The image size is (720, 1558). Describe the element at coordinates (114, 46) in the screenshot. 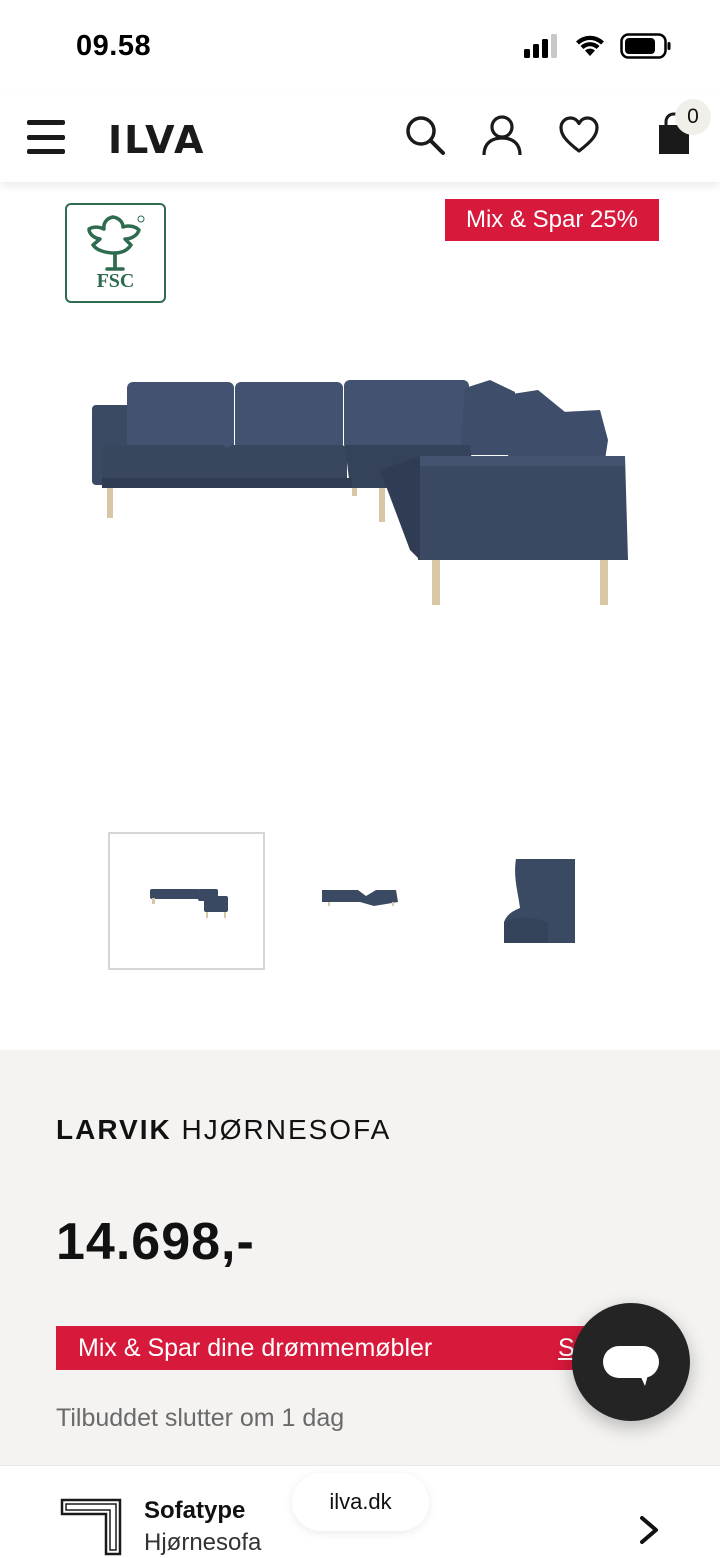

I see `status-time: 09.58` at that location.